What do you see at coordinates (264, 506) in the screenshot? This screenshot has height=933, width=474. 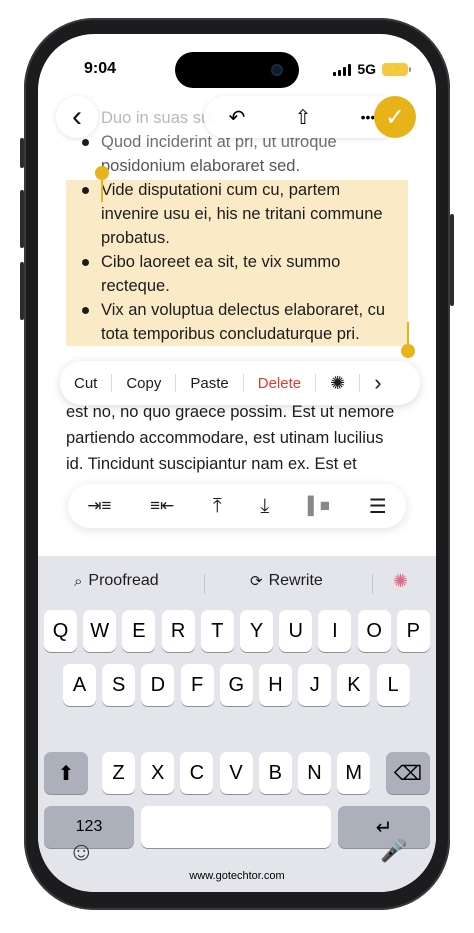 I see `move-down-icon: ⤓` at bounding box center [264, 506].